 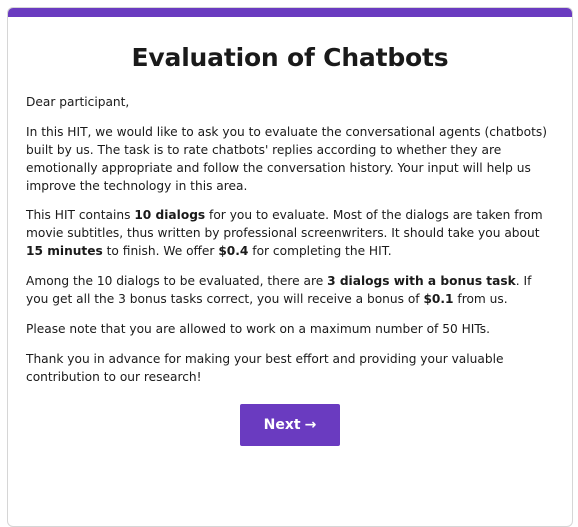 What do you see at coordinates (320, 251) in the screenshot?
I see `details-text-4: for completing the HIT.` at bounding box center [320, 251].